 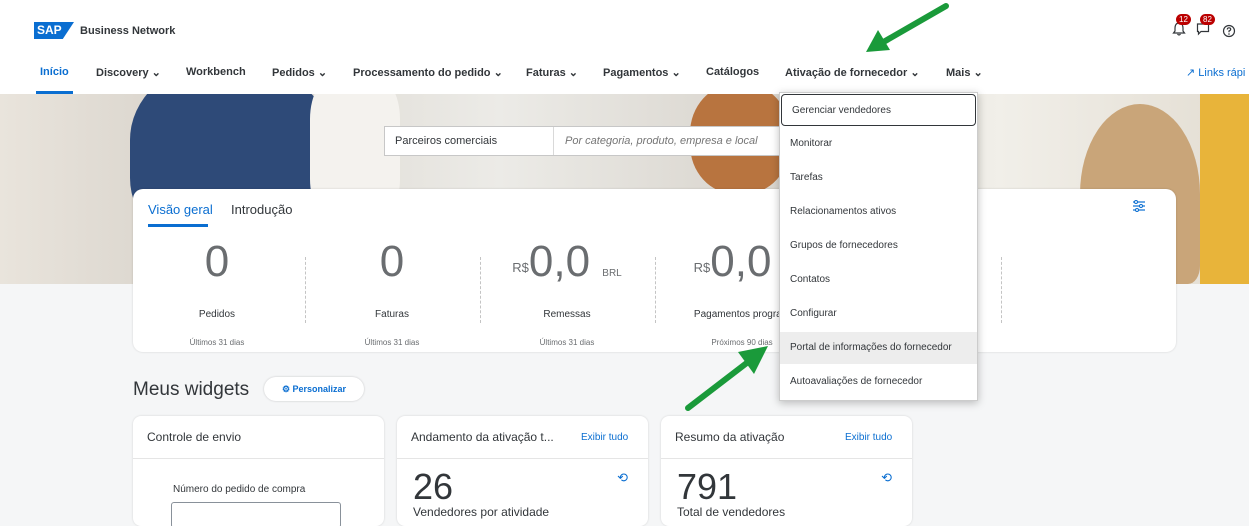 What do you see at coordinates (433, 486) in the screenshot?
I see `widget-value: 26` at bounding box center [433, 486].